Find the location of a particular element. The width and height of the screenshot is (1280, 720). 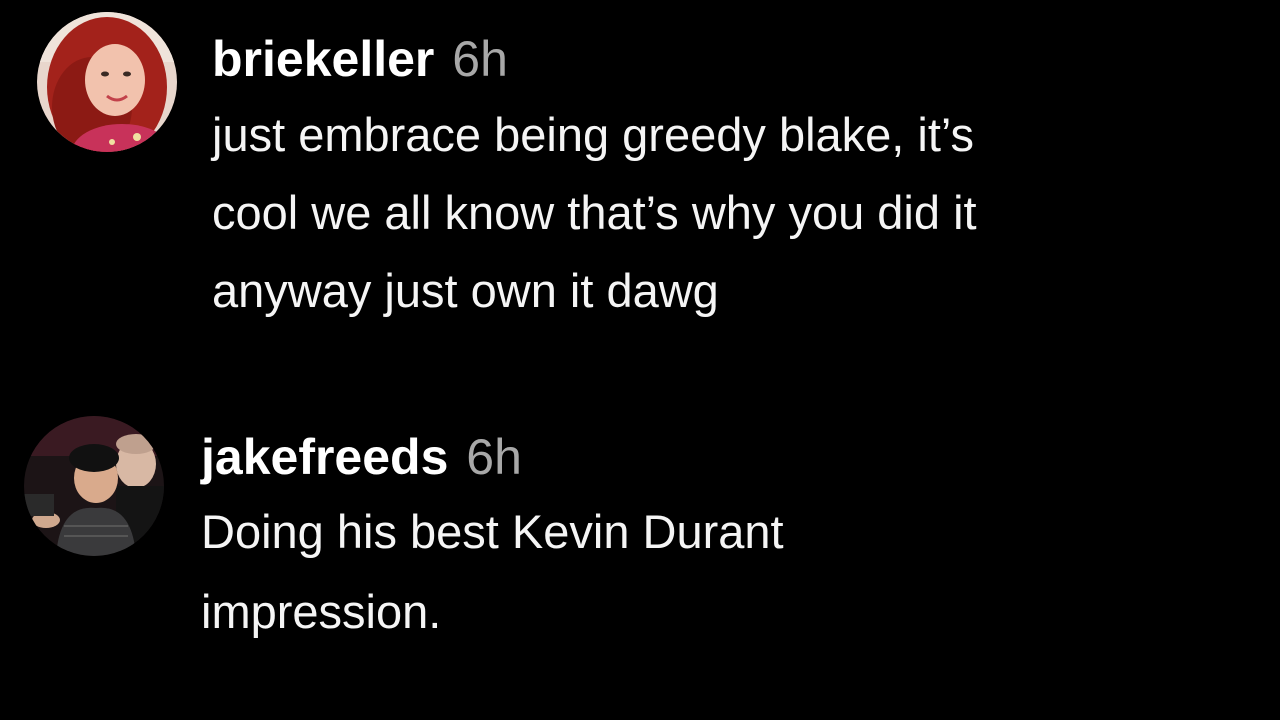

comment-header: briekeller 6h is located at coordinates (594, 59).